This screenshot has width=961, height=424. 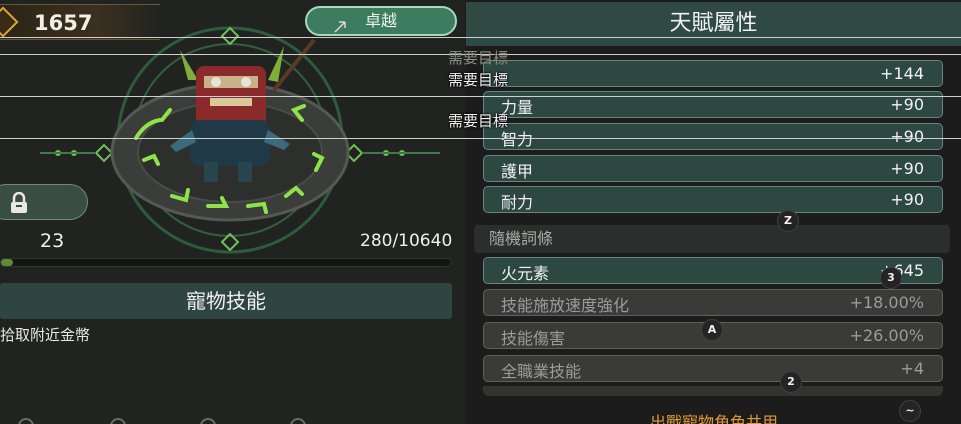 I want to click on affix-value: +4, so click(x=912, y=368).